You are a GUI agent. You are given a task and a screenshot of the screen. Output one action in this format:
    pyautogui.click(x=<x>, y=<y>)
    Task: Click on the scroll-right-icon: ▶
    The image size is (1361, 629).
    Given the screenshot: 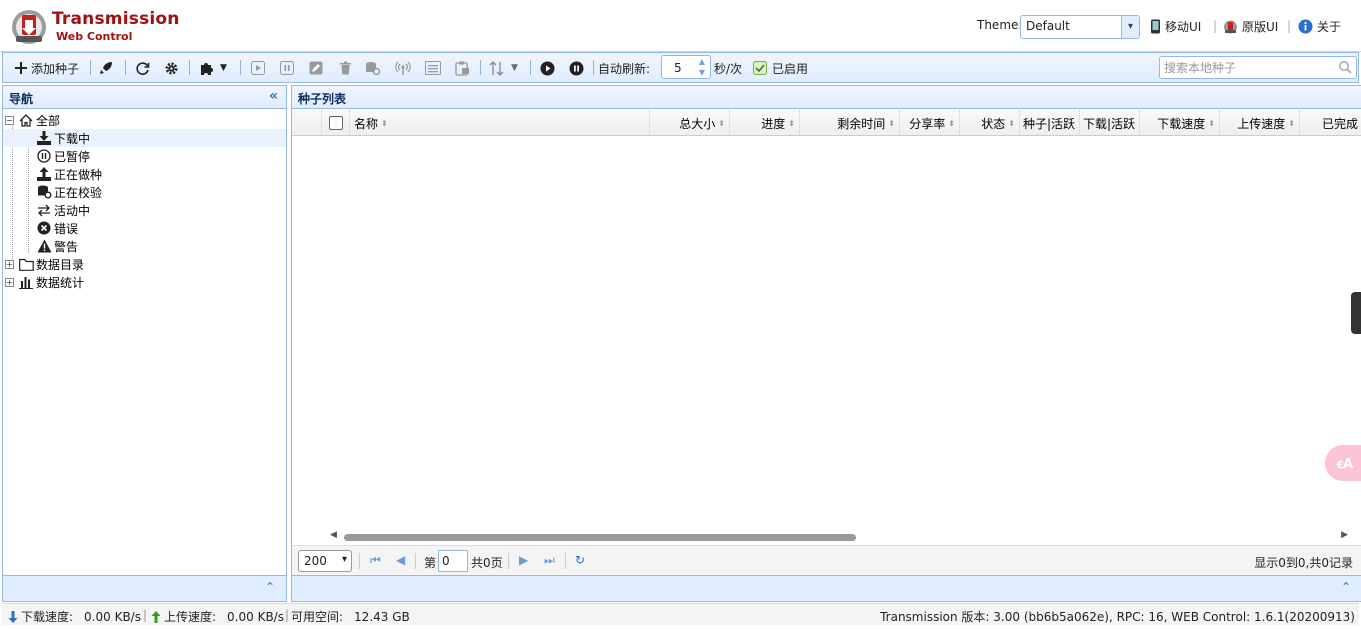 What is the action you would take?
    pyautogui.click(x=1344, y=535)
    